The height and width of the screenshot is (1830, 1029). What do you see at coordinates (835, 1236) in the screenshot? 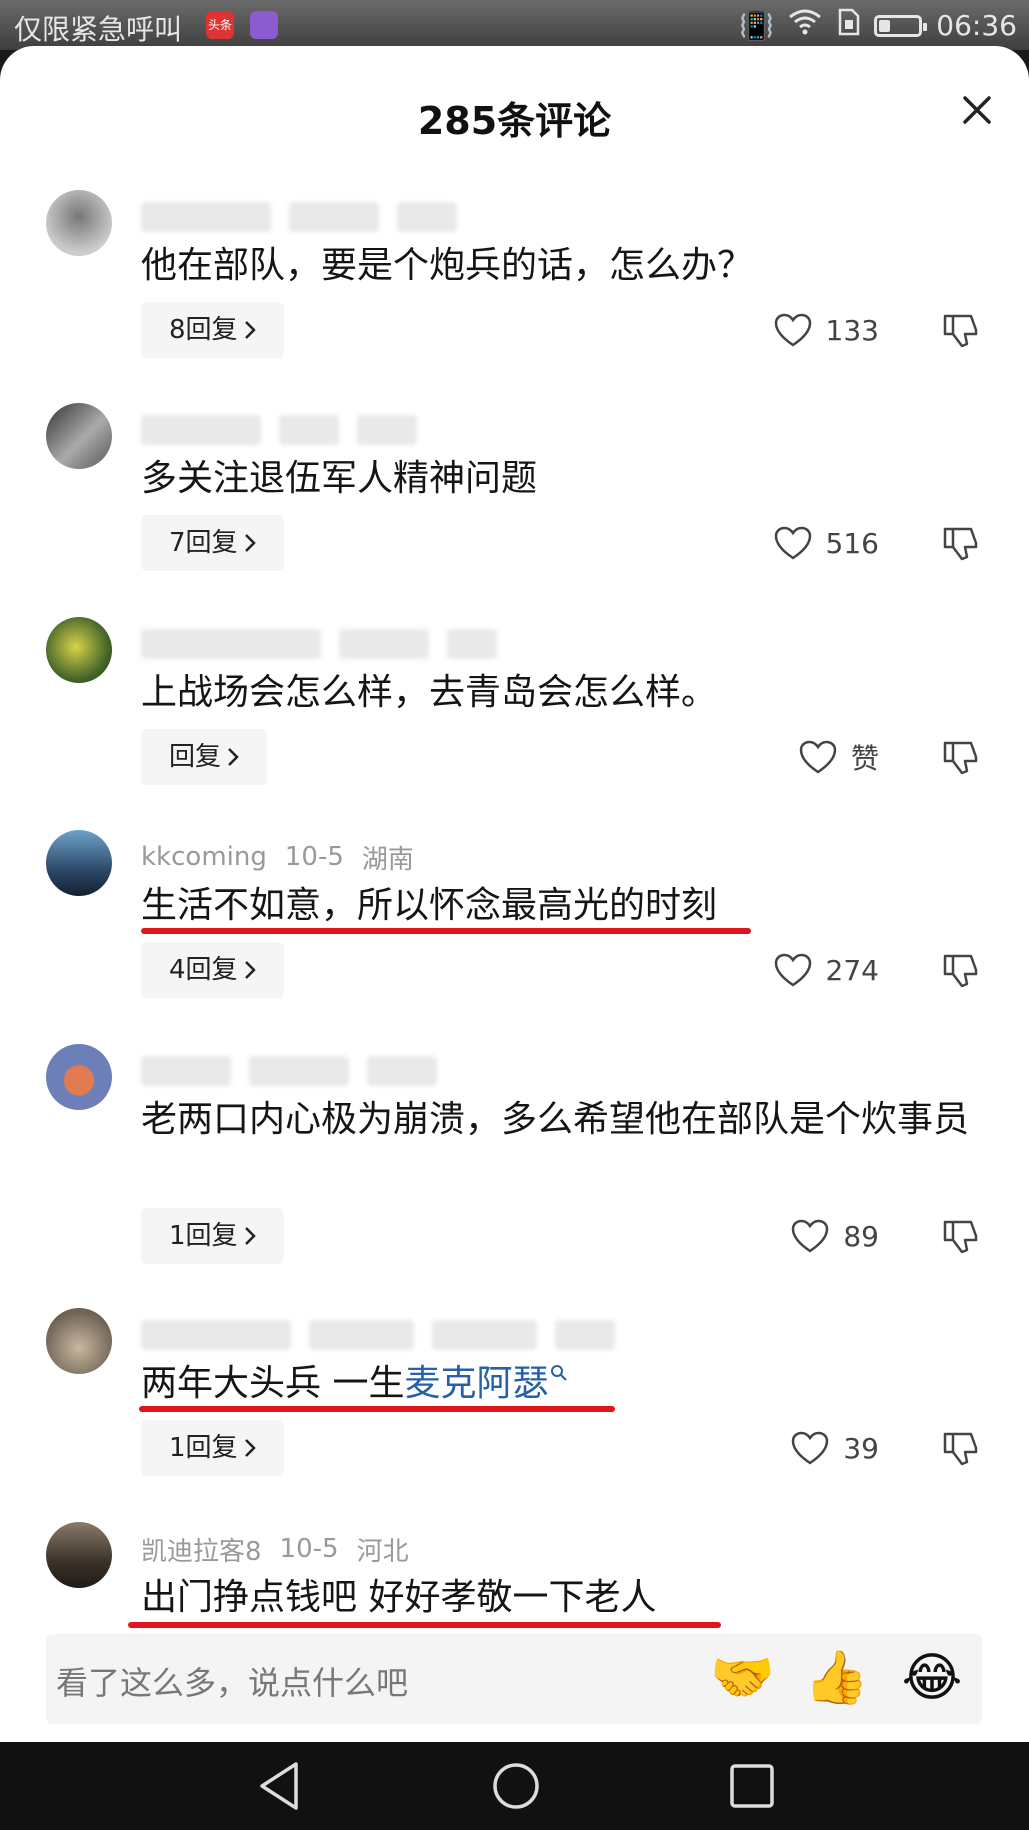
I see `like-button: 89` at bounding box center [835, 1236].